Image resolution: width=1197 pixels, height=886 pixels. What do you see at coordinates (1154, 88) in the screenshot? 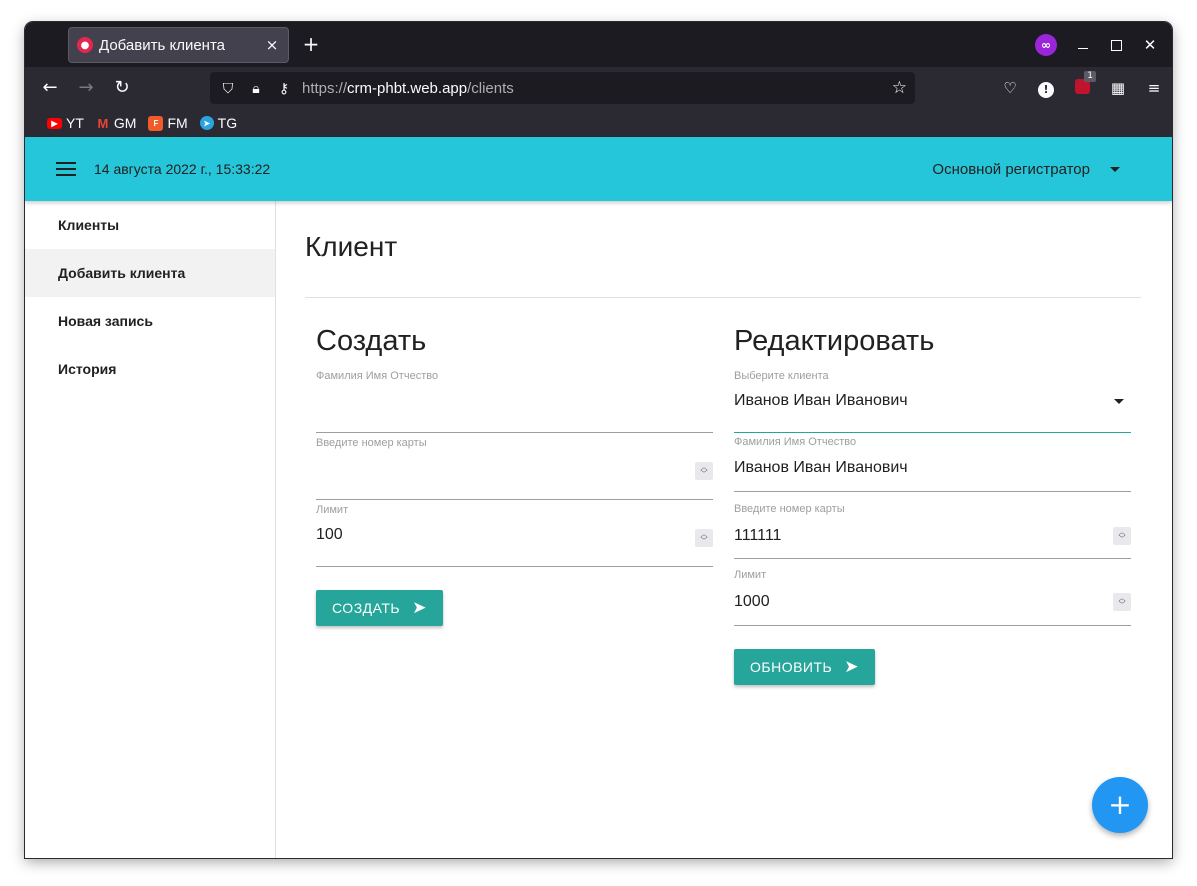
I see `menu-icon: ≡` at bounding box center [1154, 88].